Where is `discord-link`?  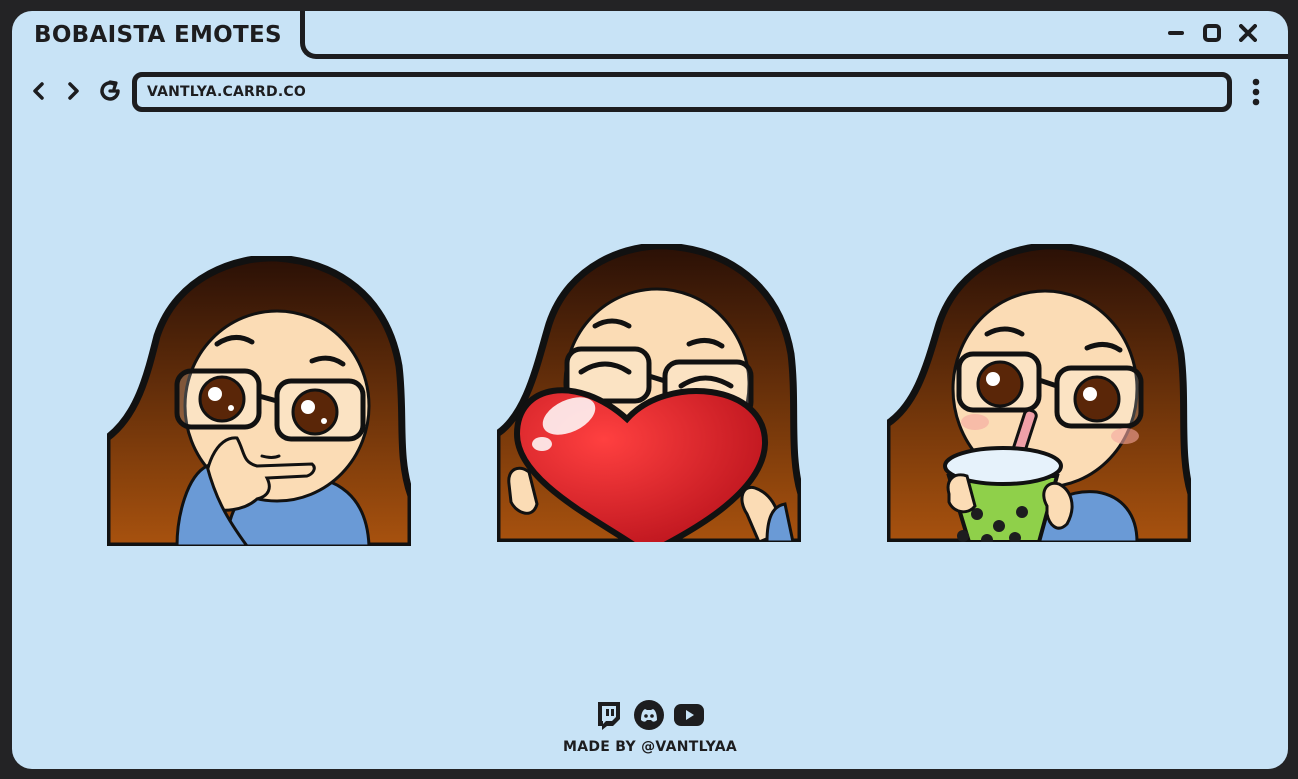 discord-link is located at coordinates (649, 715).